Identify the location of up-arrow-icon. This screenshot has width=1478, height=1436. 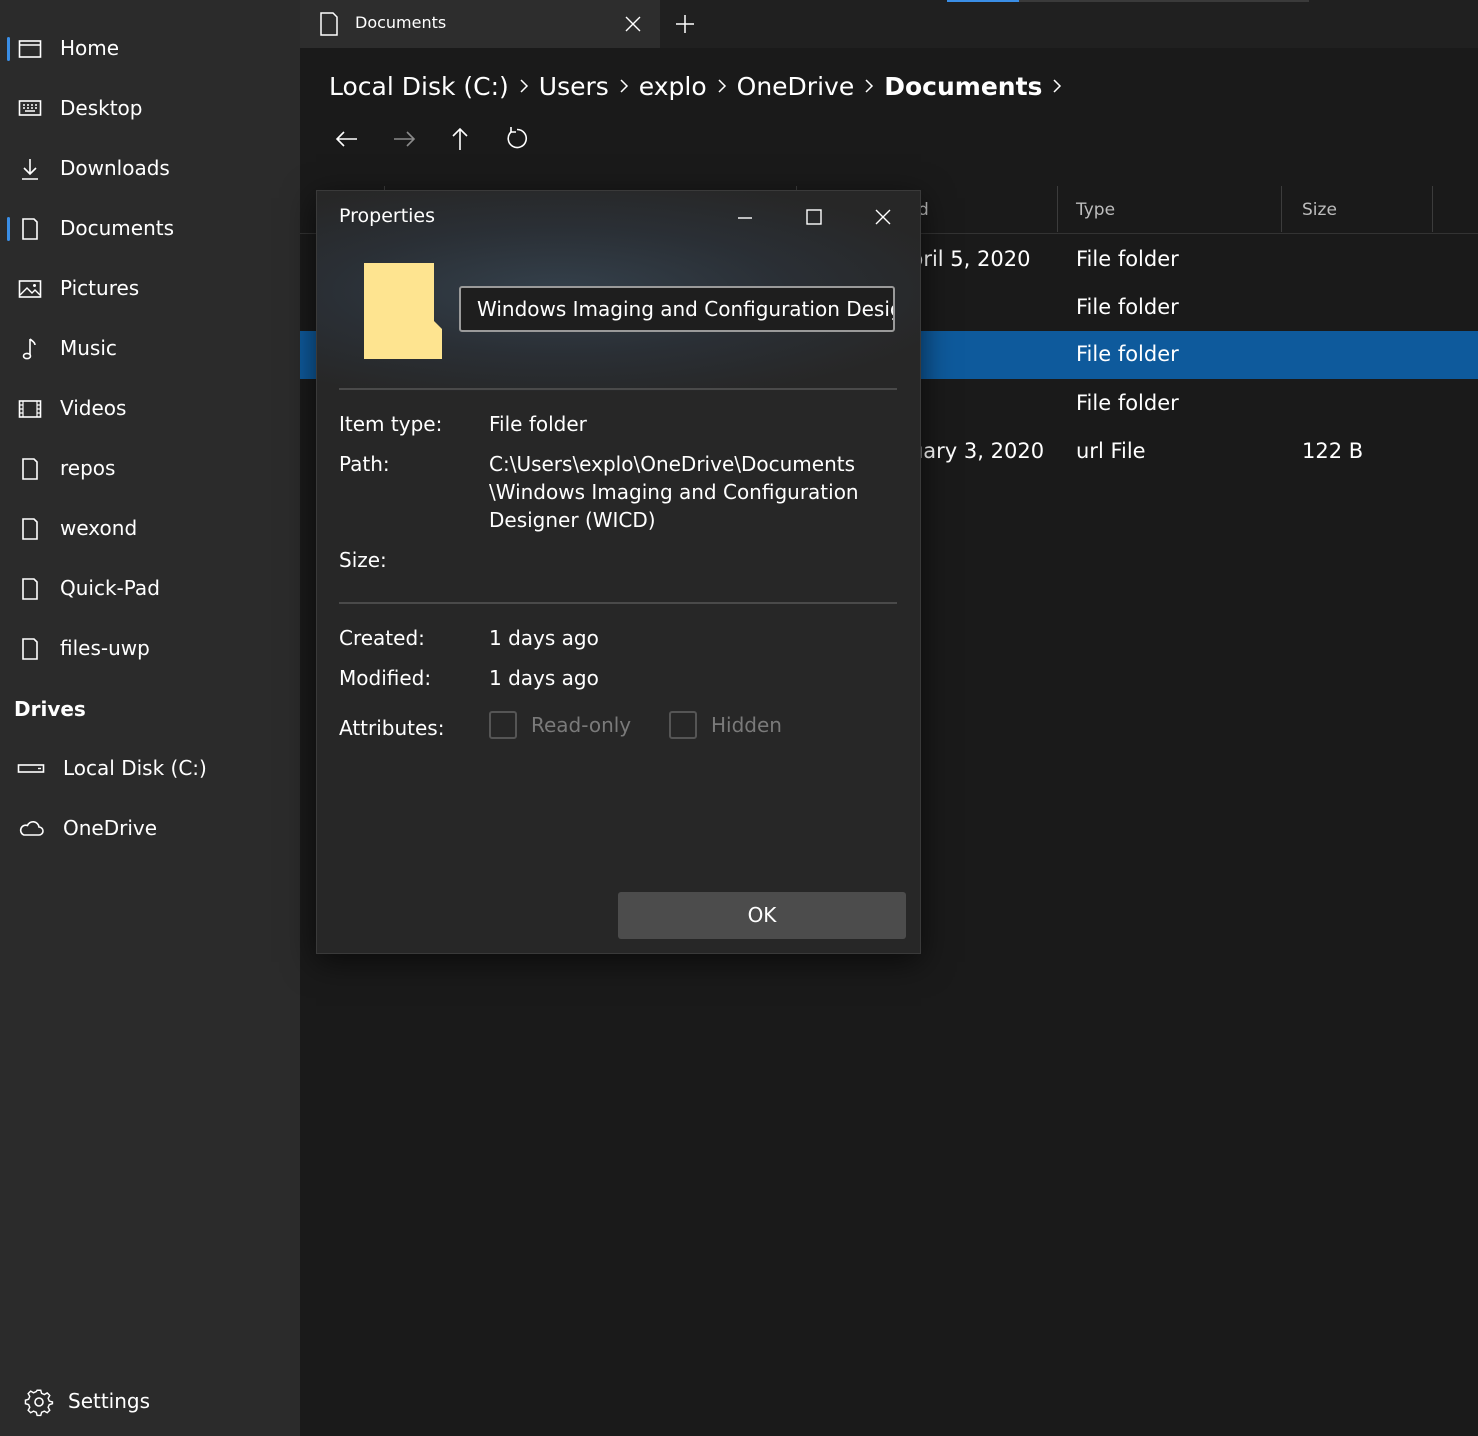
(460, 139).